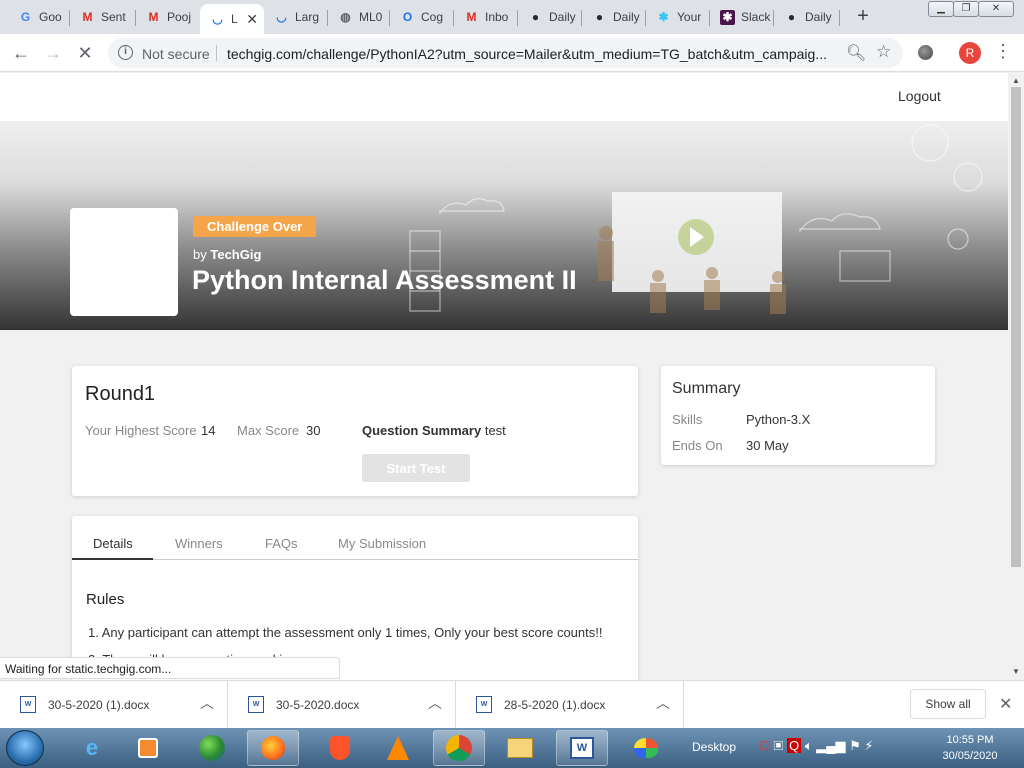 The image size is (1024, 768). Describe the element at coordinates (21, 53) in the screenshot. I see `back-arrow-icon: ←` at that location.